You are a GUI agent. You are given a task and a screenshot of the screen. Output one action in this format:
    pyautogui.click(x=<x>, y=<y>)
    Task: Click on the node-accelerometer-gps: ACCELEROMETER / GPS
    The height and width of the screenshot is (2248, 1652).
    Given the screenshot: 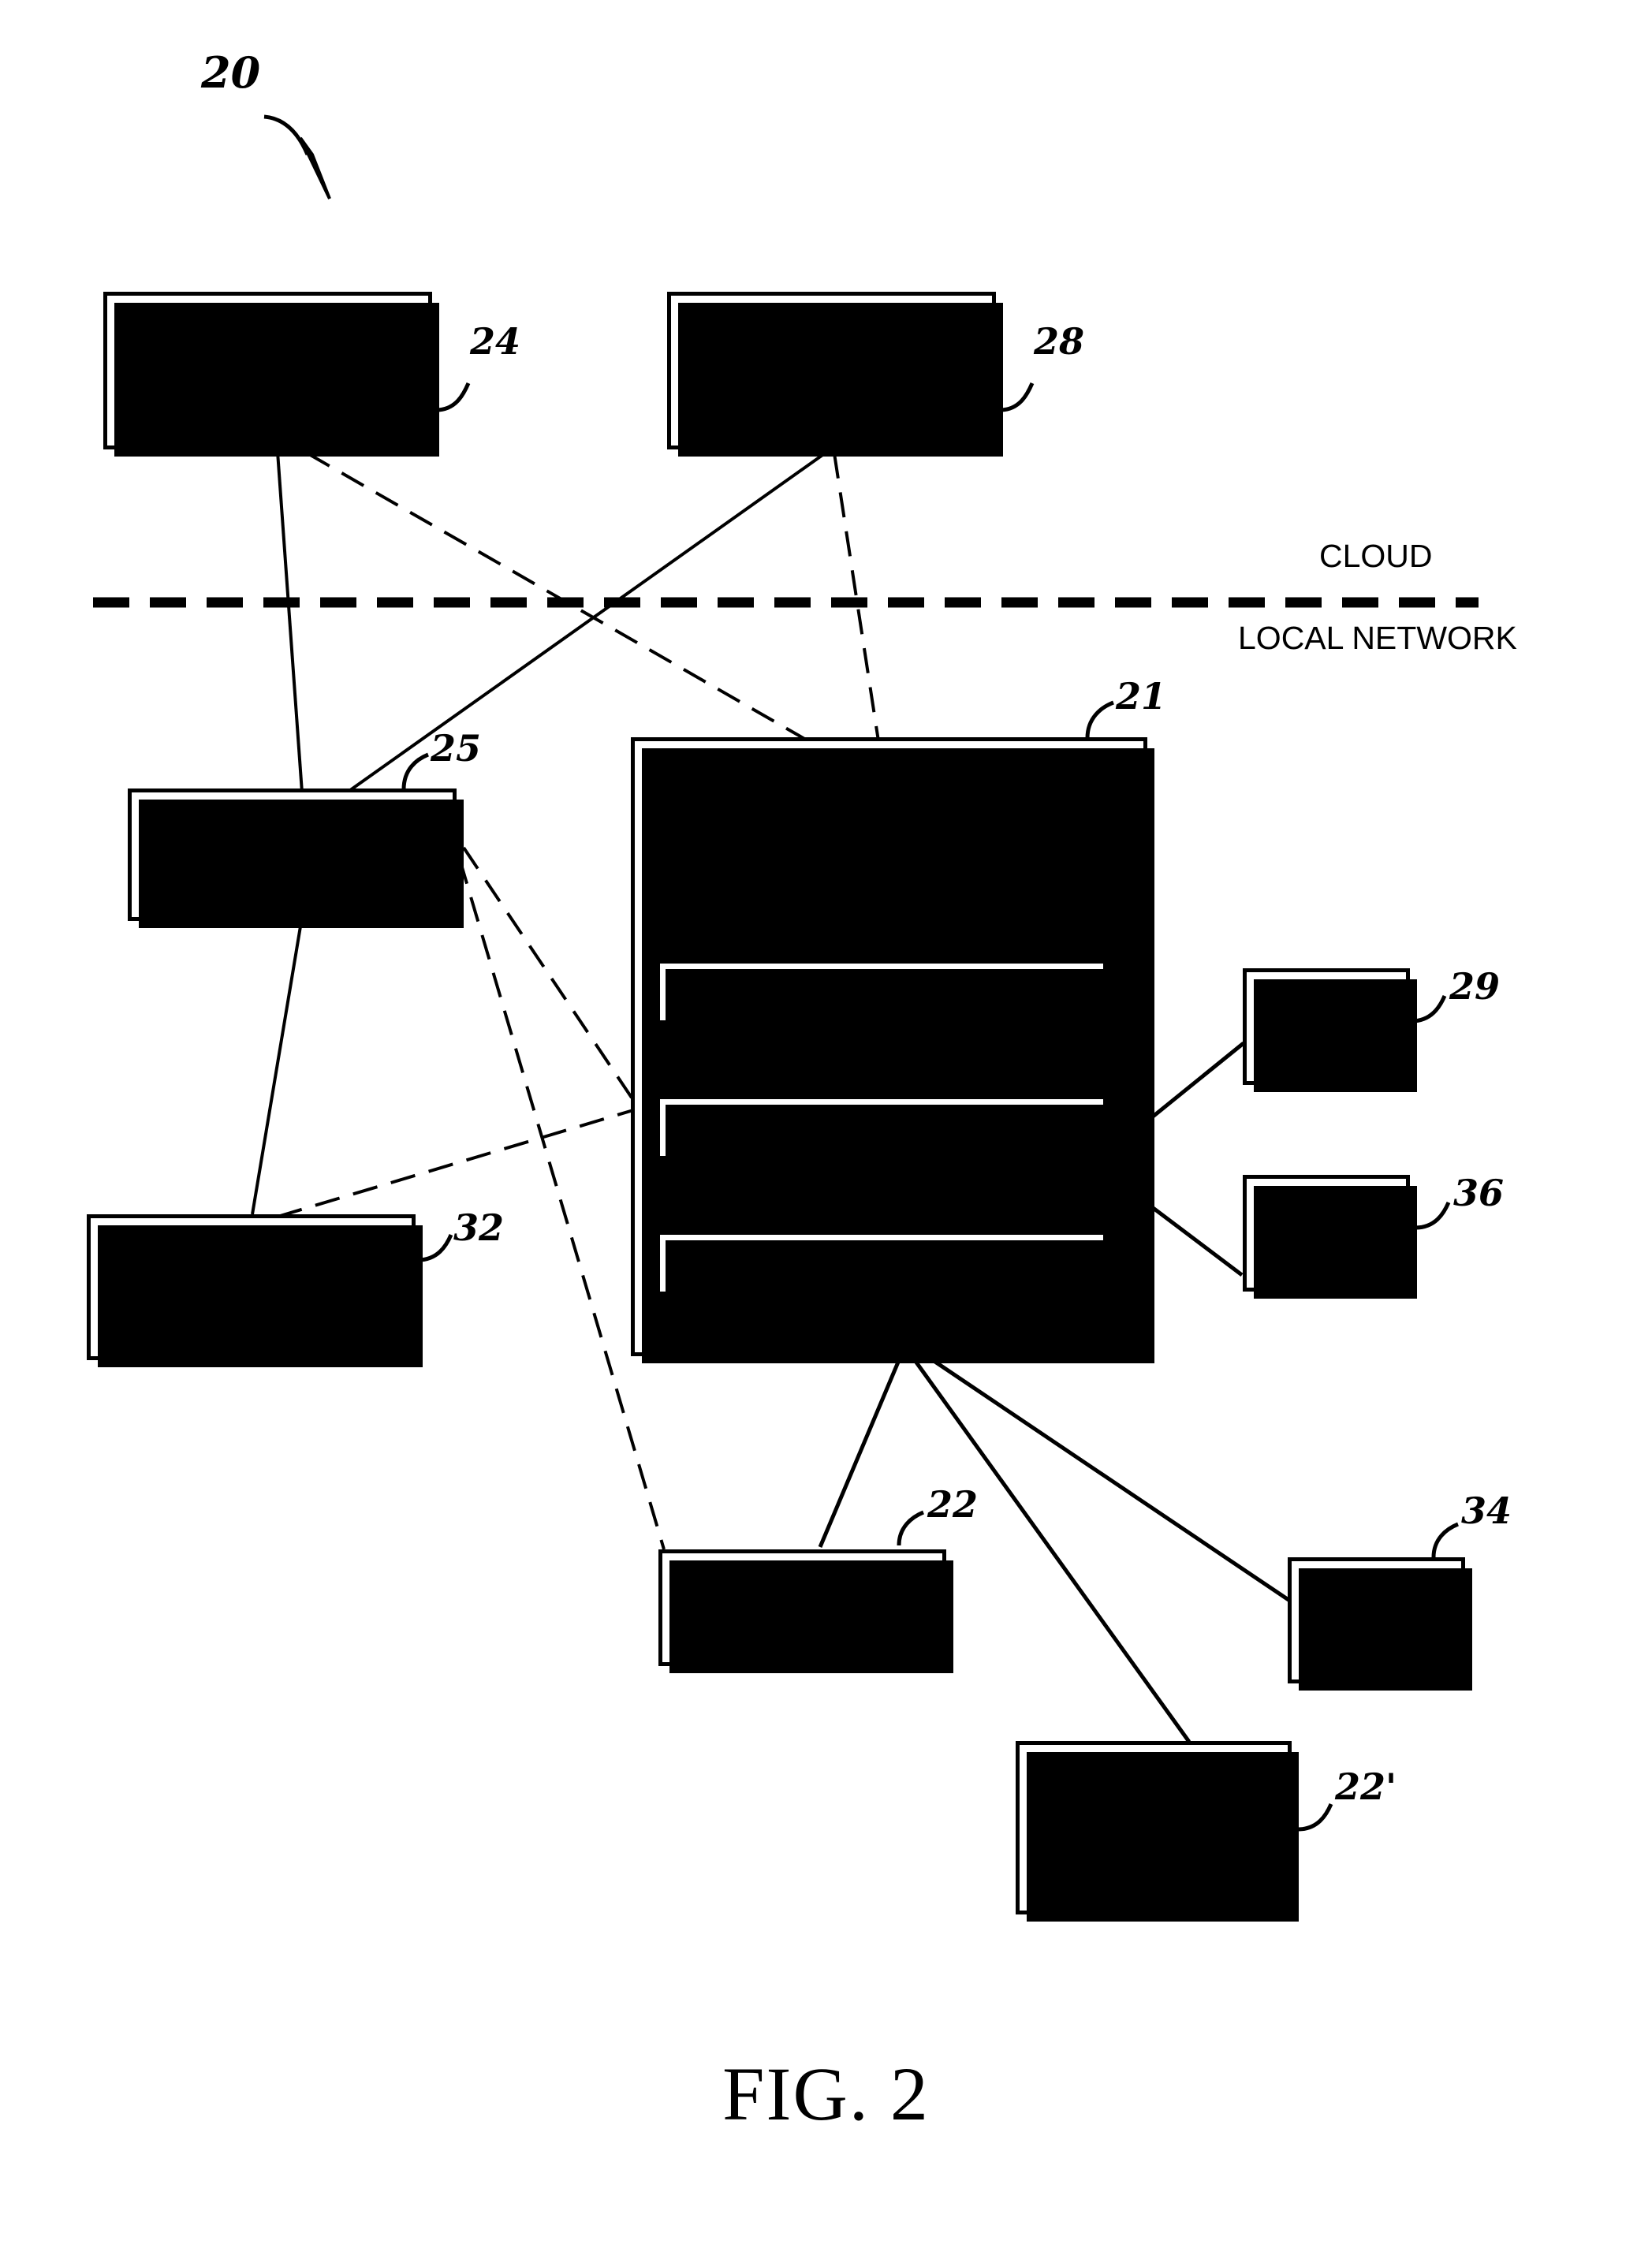 What is the action you would take?
    pyautogui.click(x=885, y=994)
    